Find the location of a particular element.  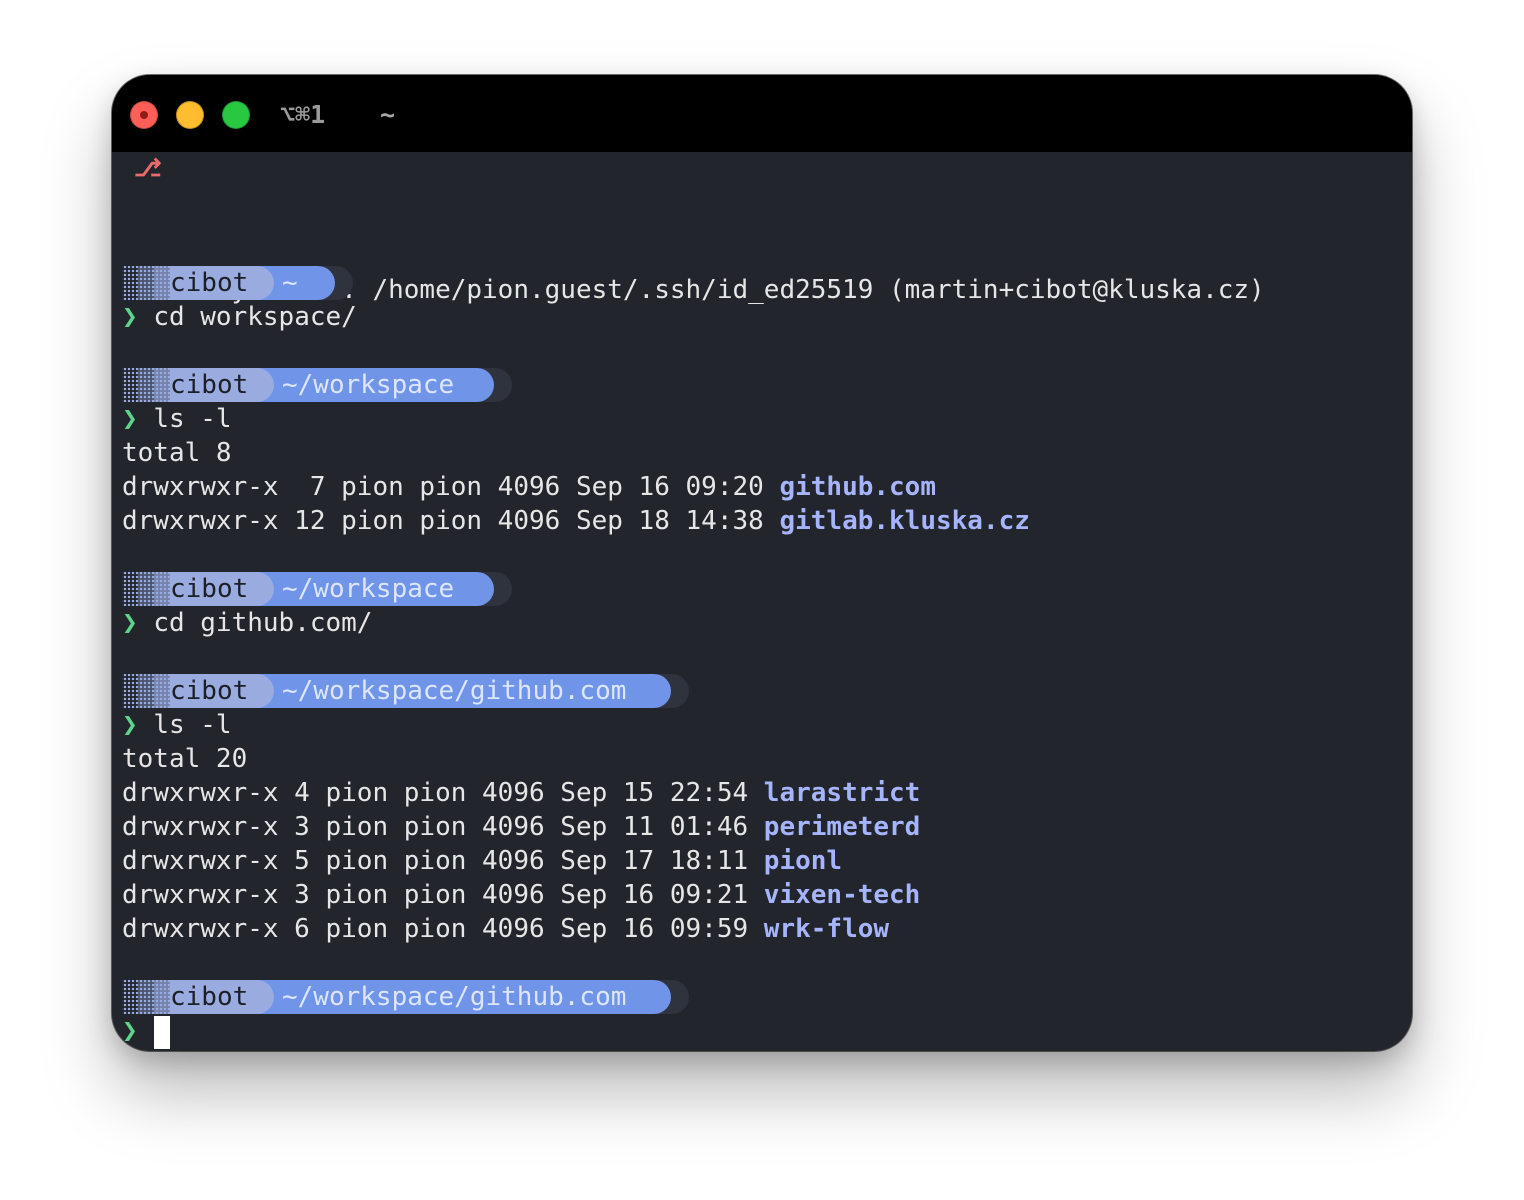

prompt-path: ~ is located at coordinates (290, 283).